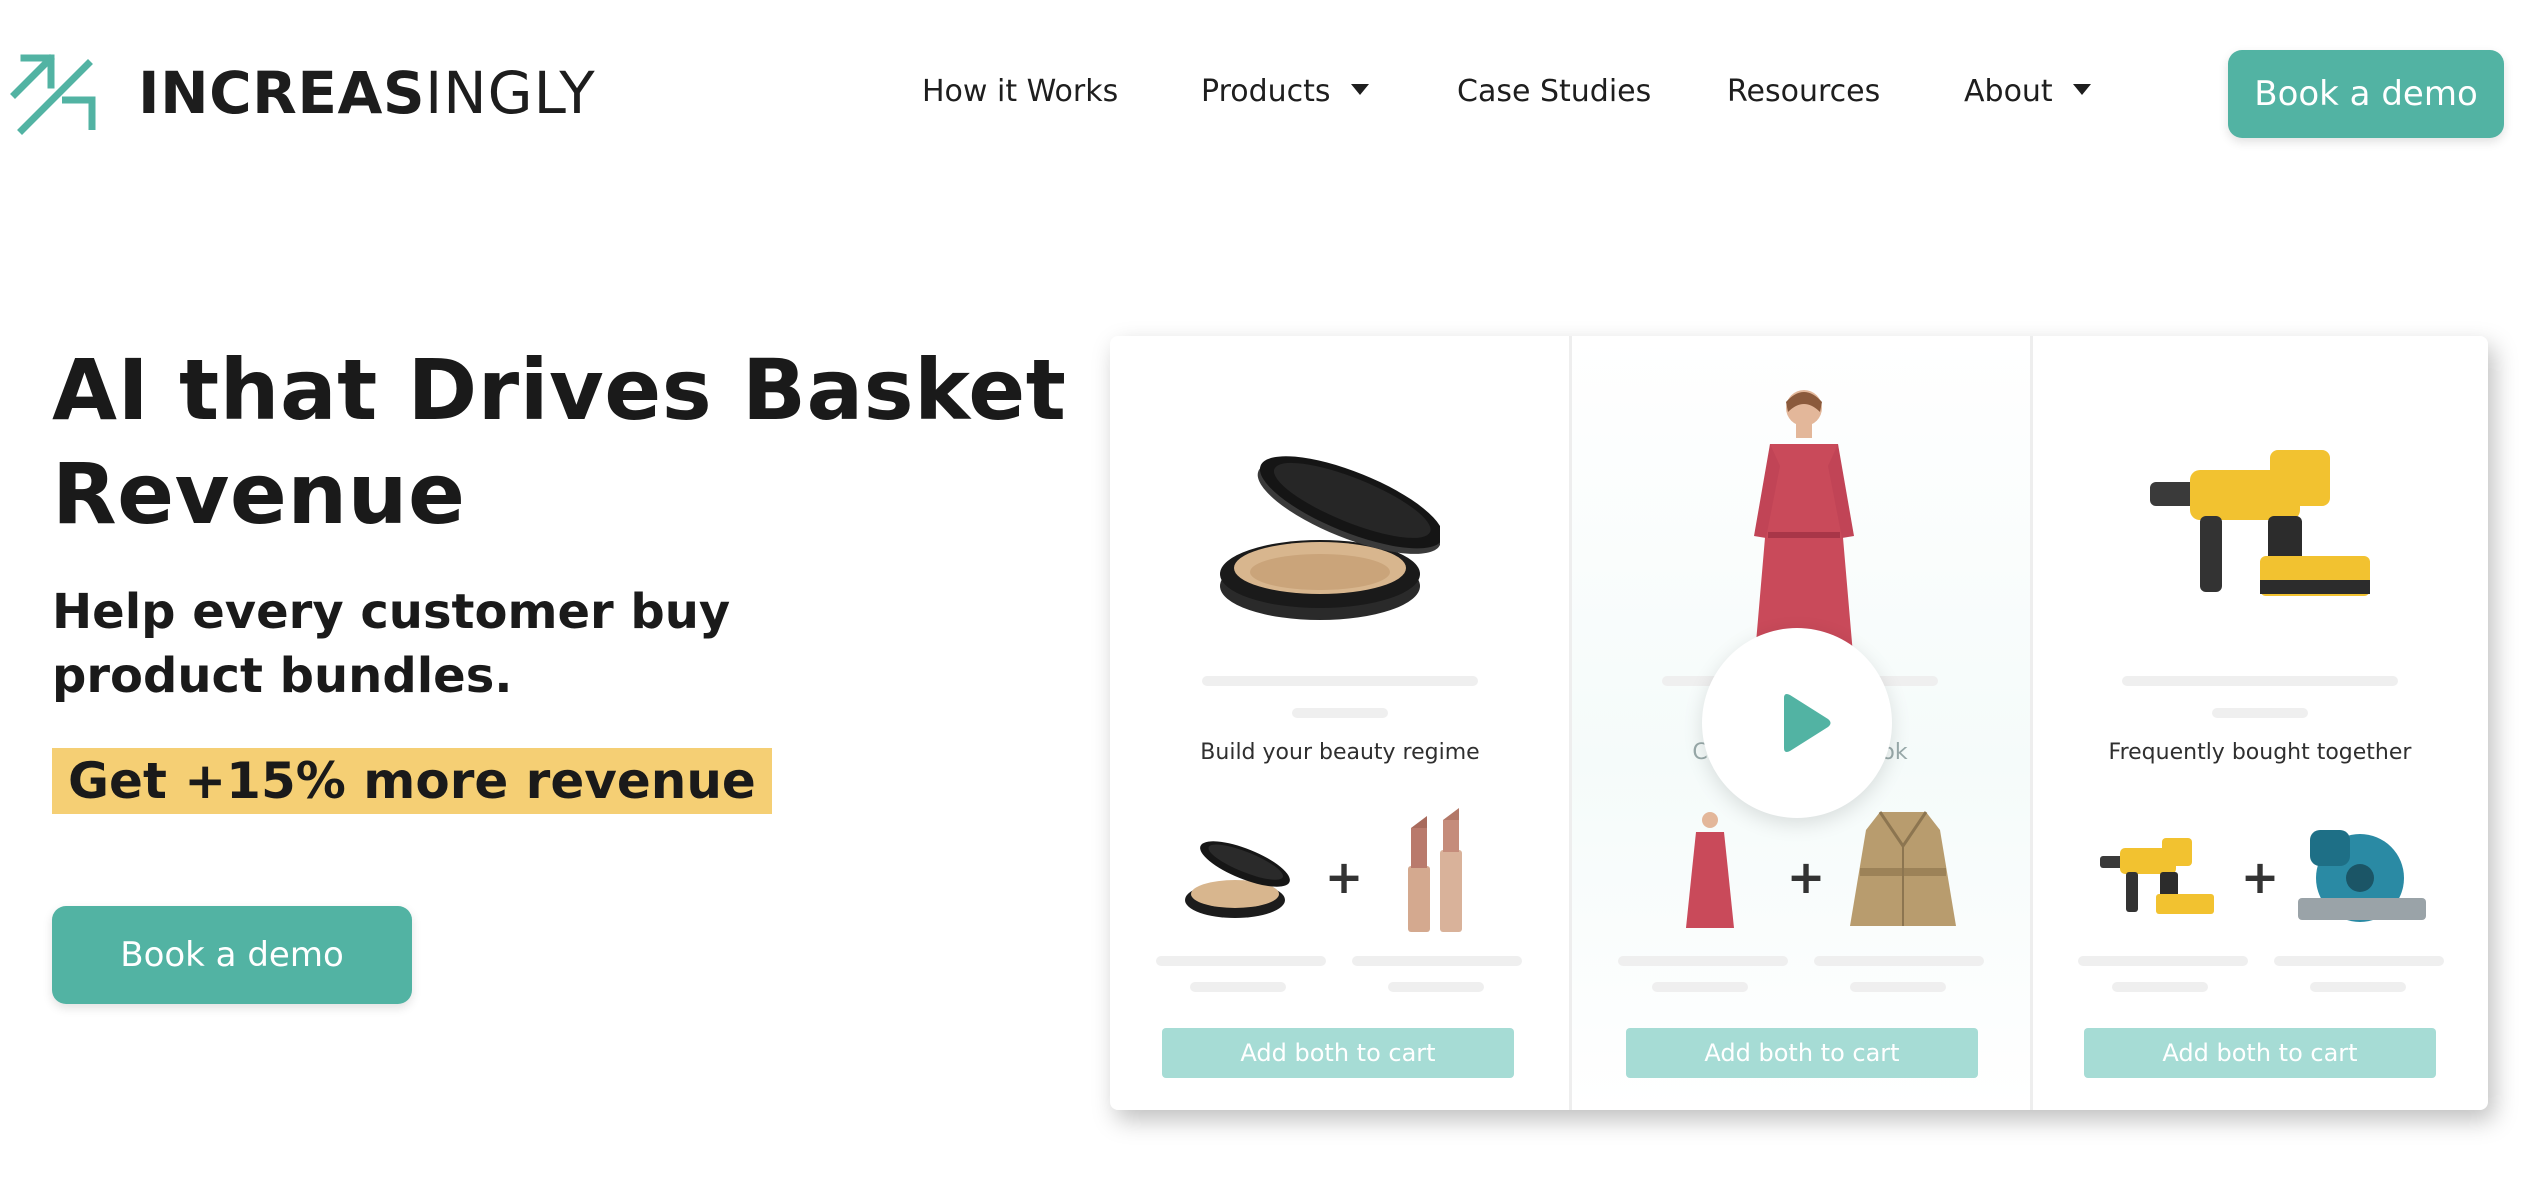  I want to click on logo-arrows-icon, so click(53, 94).